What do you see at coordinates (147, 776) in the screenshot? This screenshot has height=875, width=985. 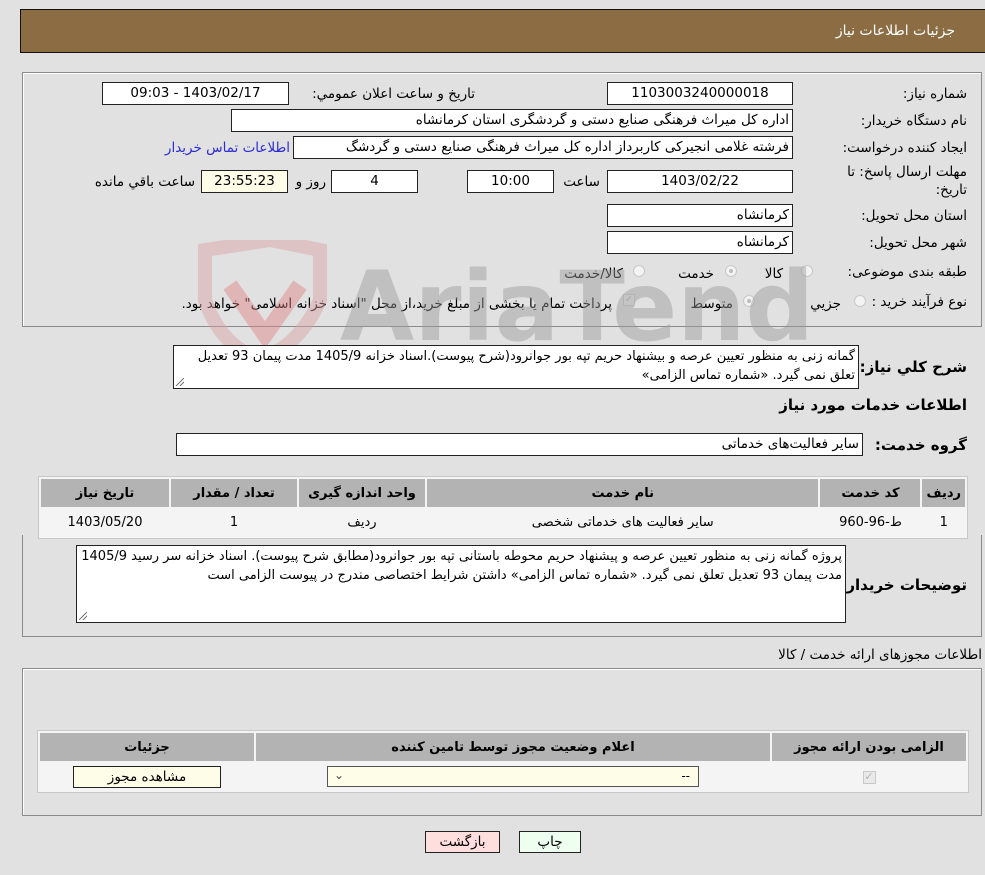 I see `view-permit-button: مشاهده مجوز` at bounding box center [147, 776].